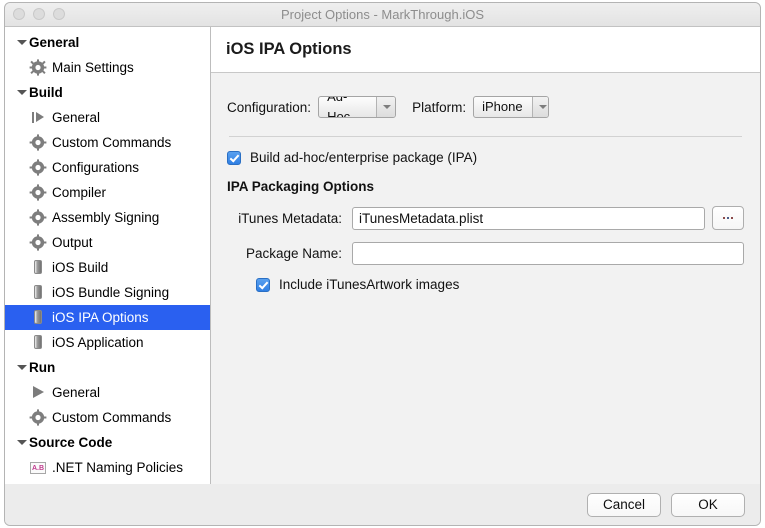 Image resolution: width=765 pixels, height=528 pixels. I want to click on package-name-label: Package Name:, so click(293, 253).